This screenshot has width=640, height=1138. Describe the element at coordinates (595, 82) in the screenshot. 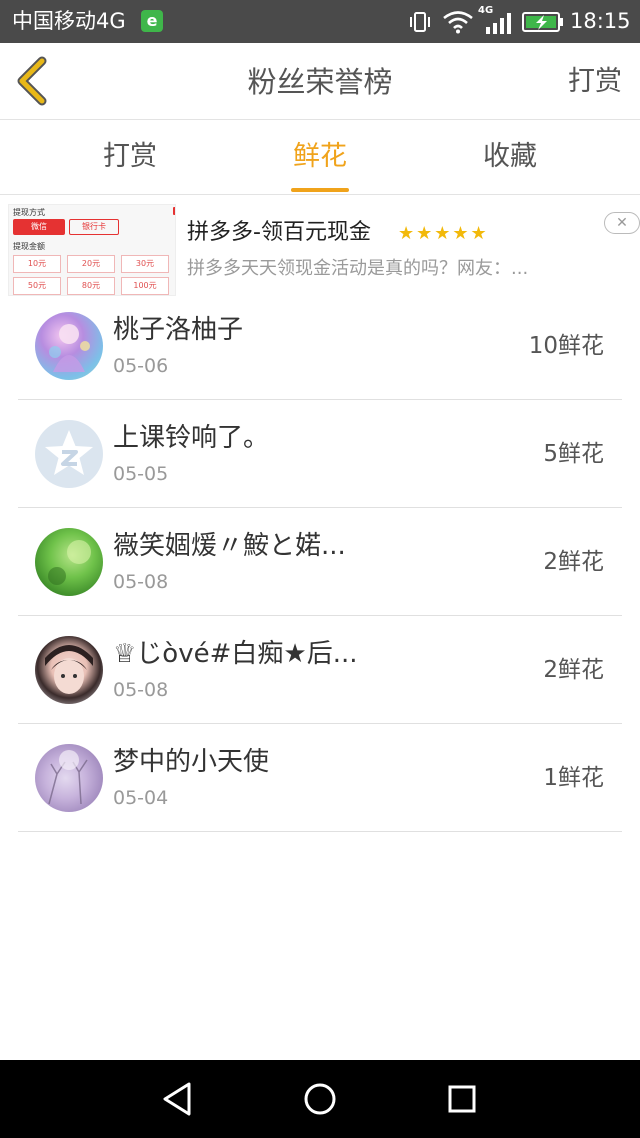

I see `tip-button: 打赏` at that location.